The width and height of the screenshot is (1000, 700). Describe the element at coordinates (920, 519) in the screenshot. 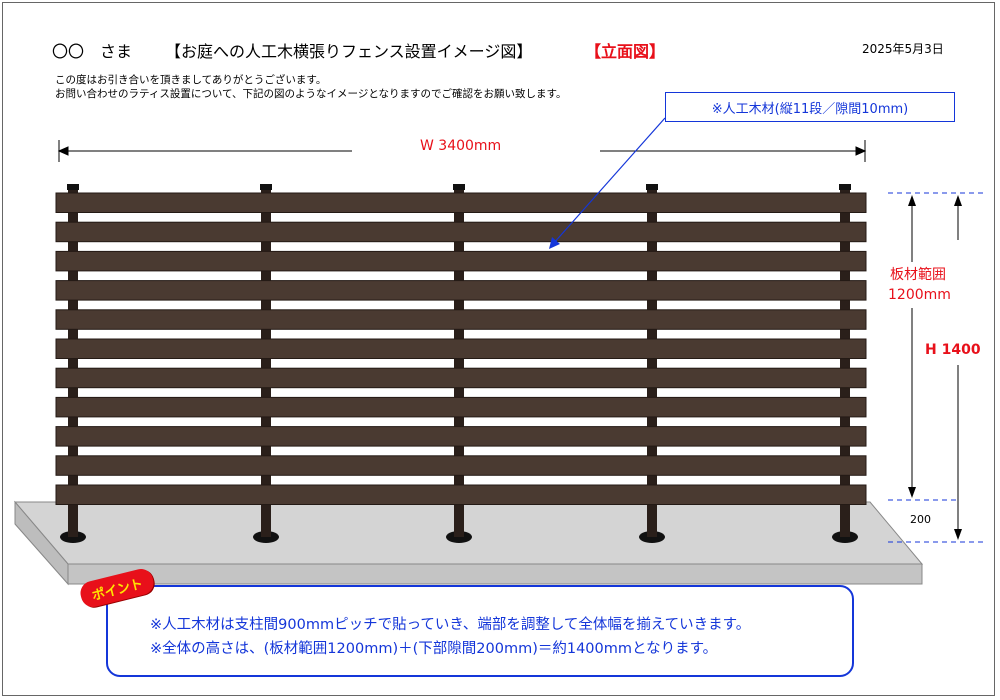

I see `bottom-gap-label: 200` at that location.